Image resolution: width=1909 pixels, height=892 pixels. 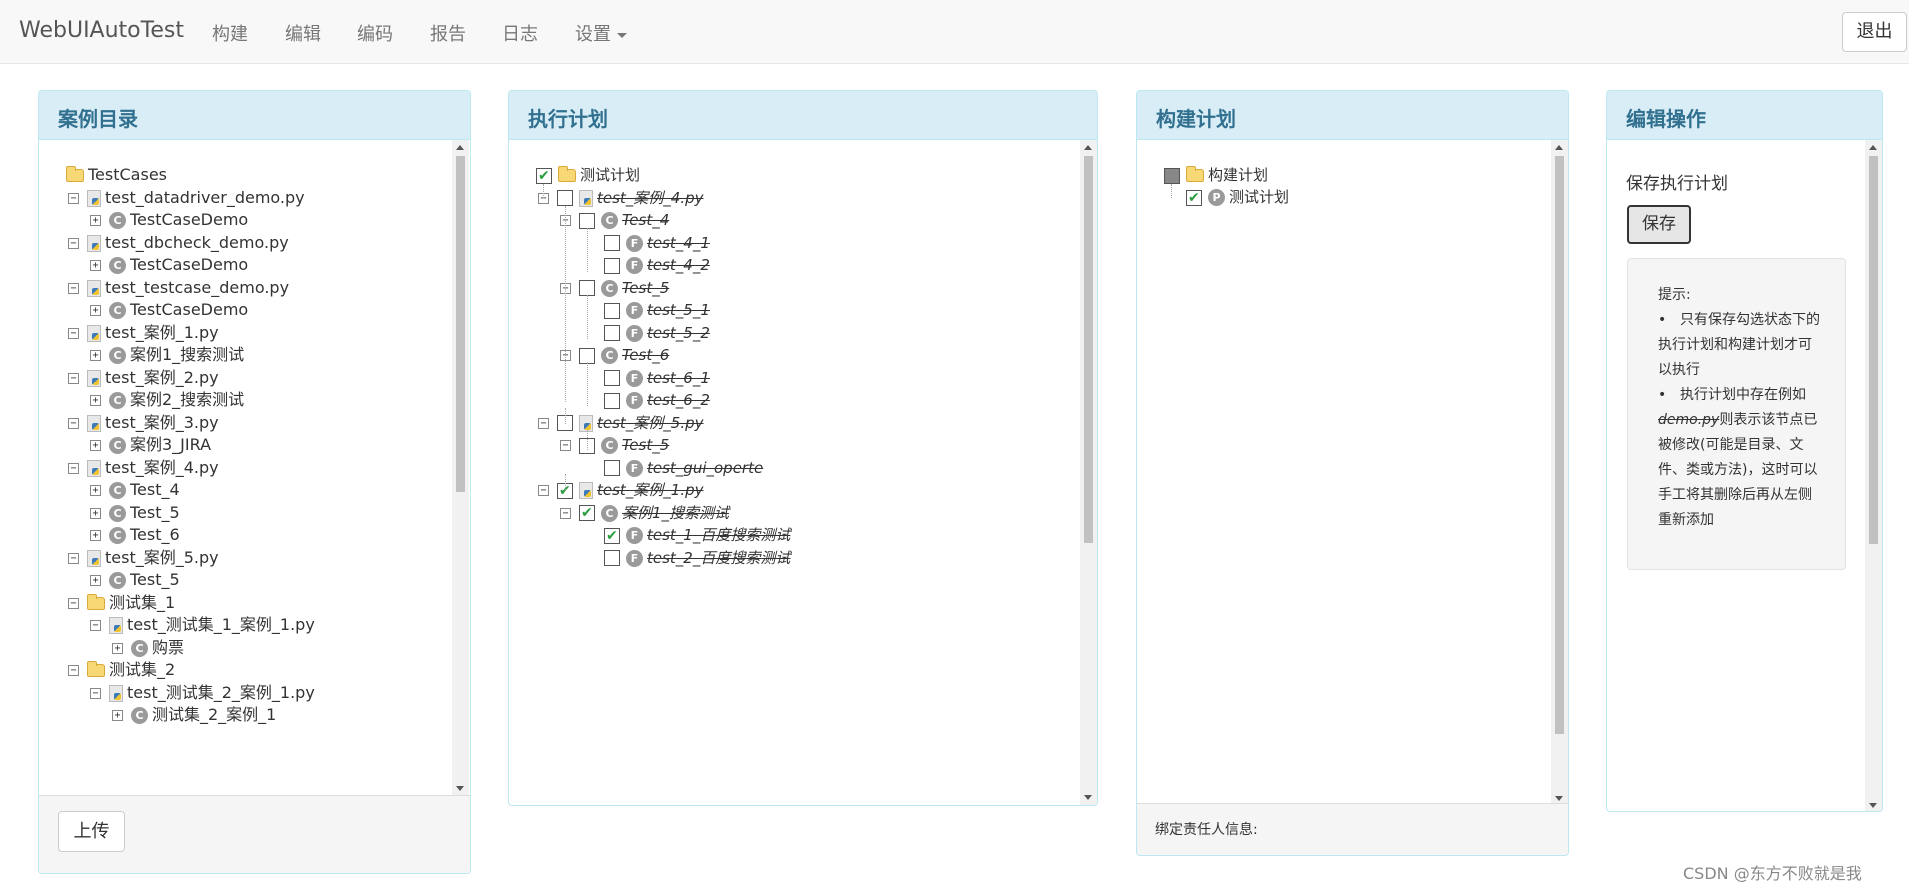 I want to click on cases-scrollbar, so click(x=460, y=468).